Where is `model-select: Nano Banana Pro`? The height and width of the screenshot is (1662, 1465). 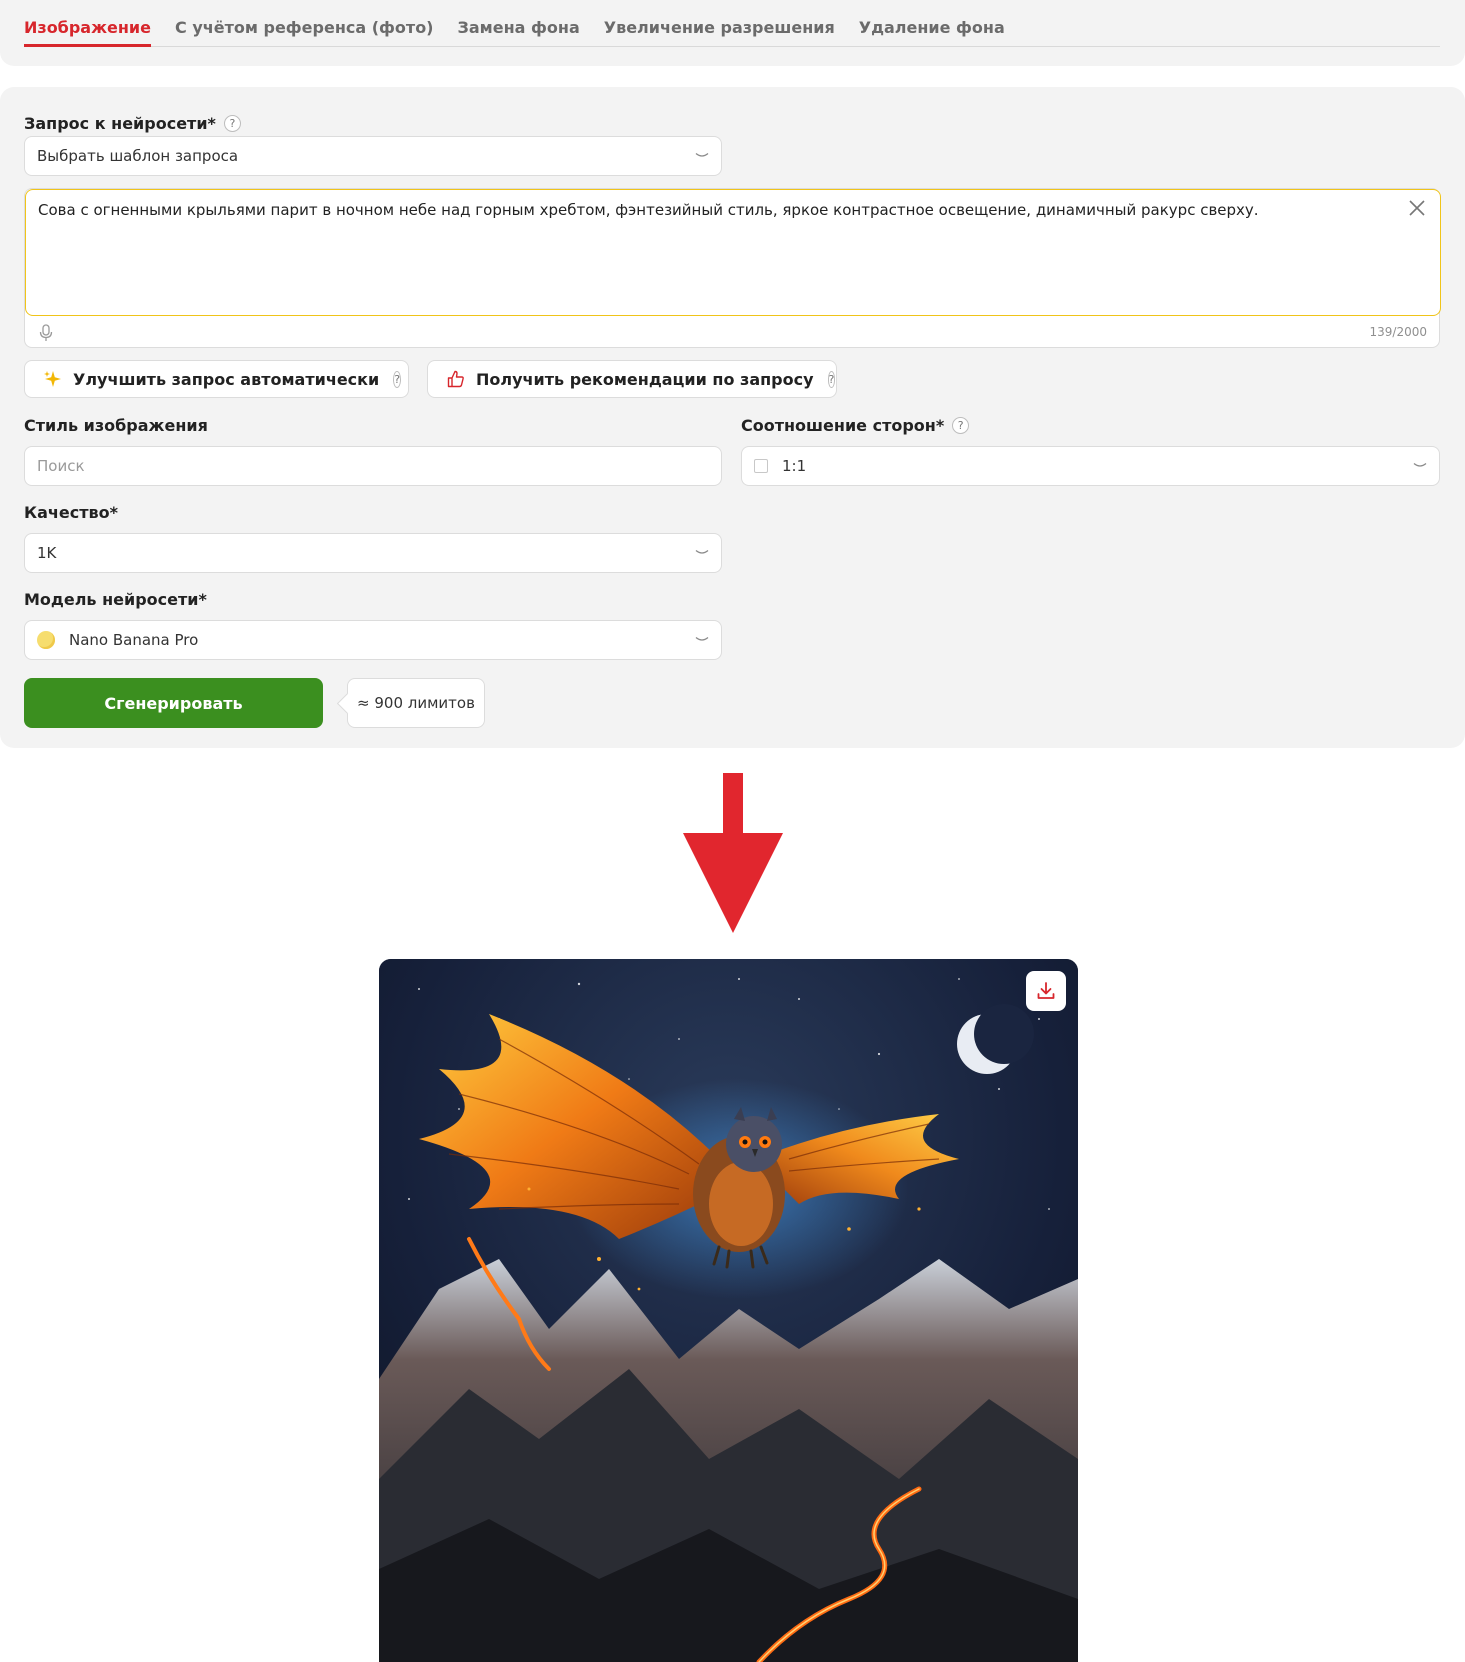 model-select: Nano Banana Pro is located at coordinates (373, 640).